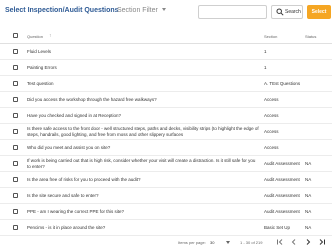  What do you see at coordinates (62, 10) in the screenshot?
I see `page-title: Select Inspection/Audit Questions` at bounding box center [62, 10].